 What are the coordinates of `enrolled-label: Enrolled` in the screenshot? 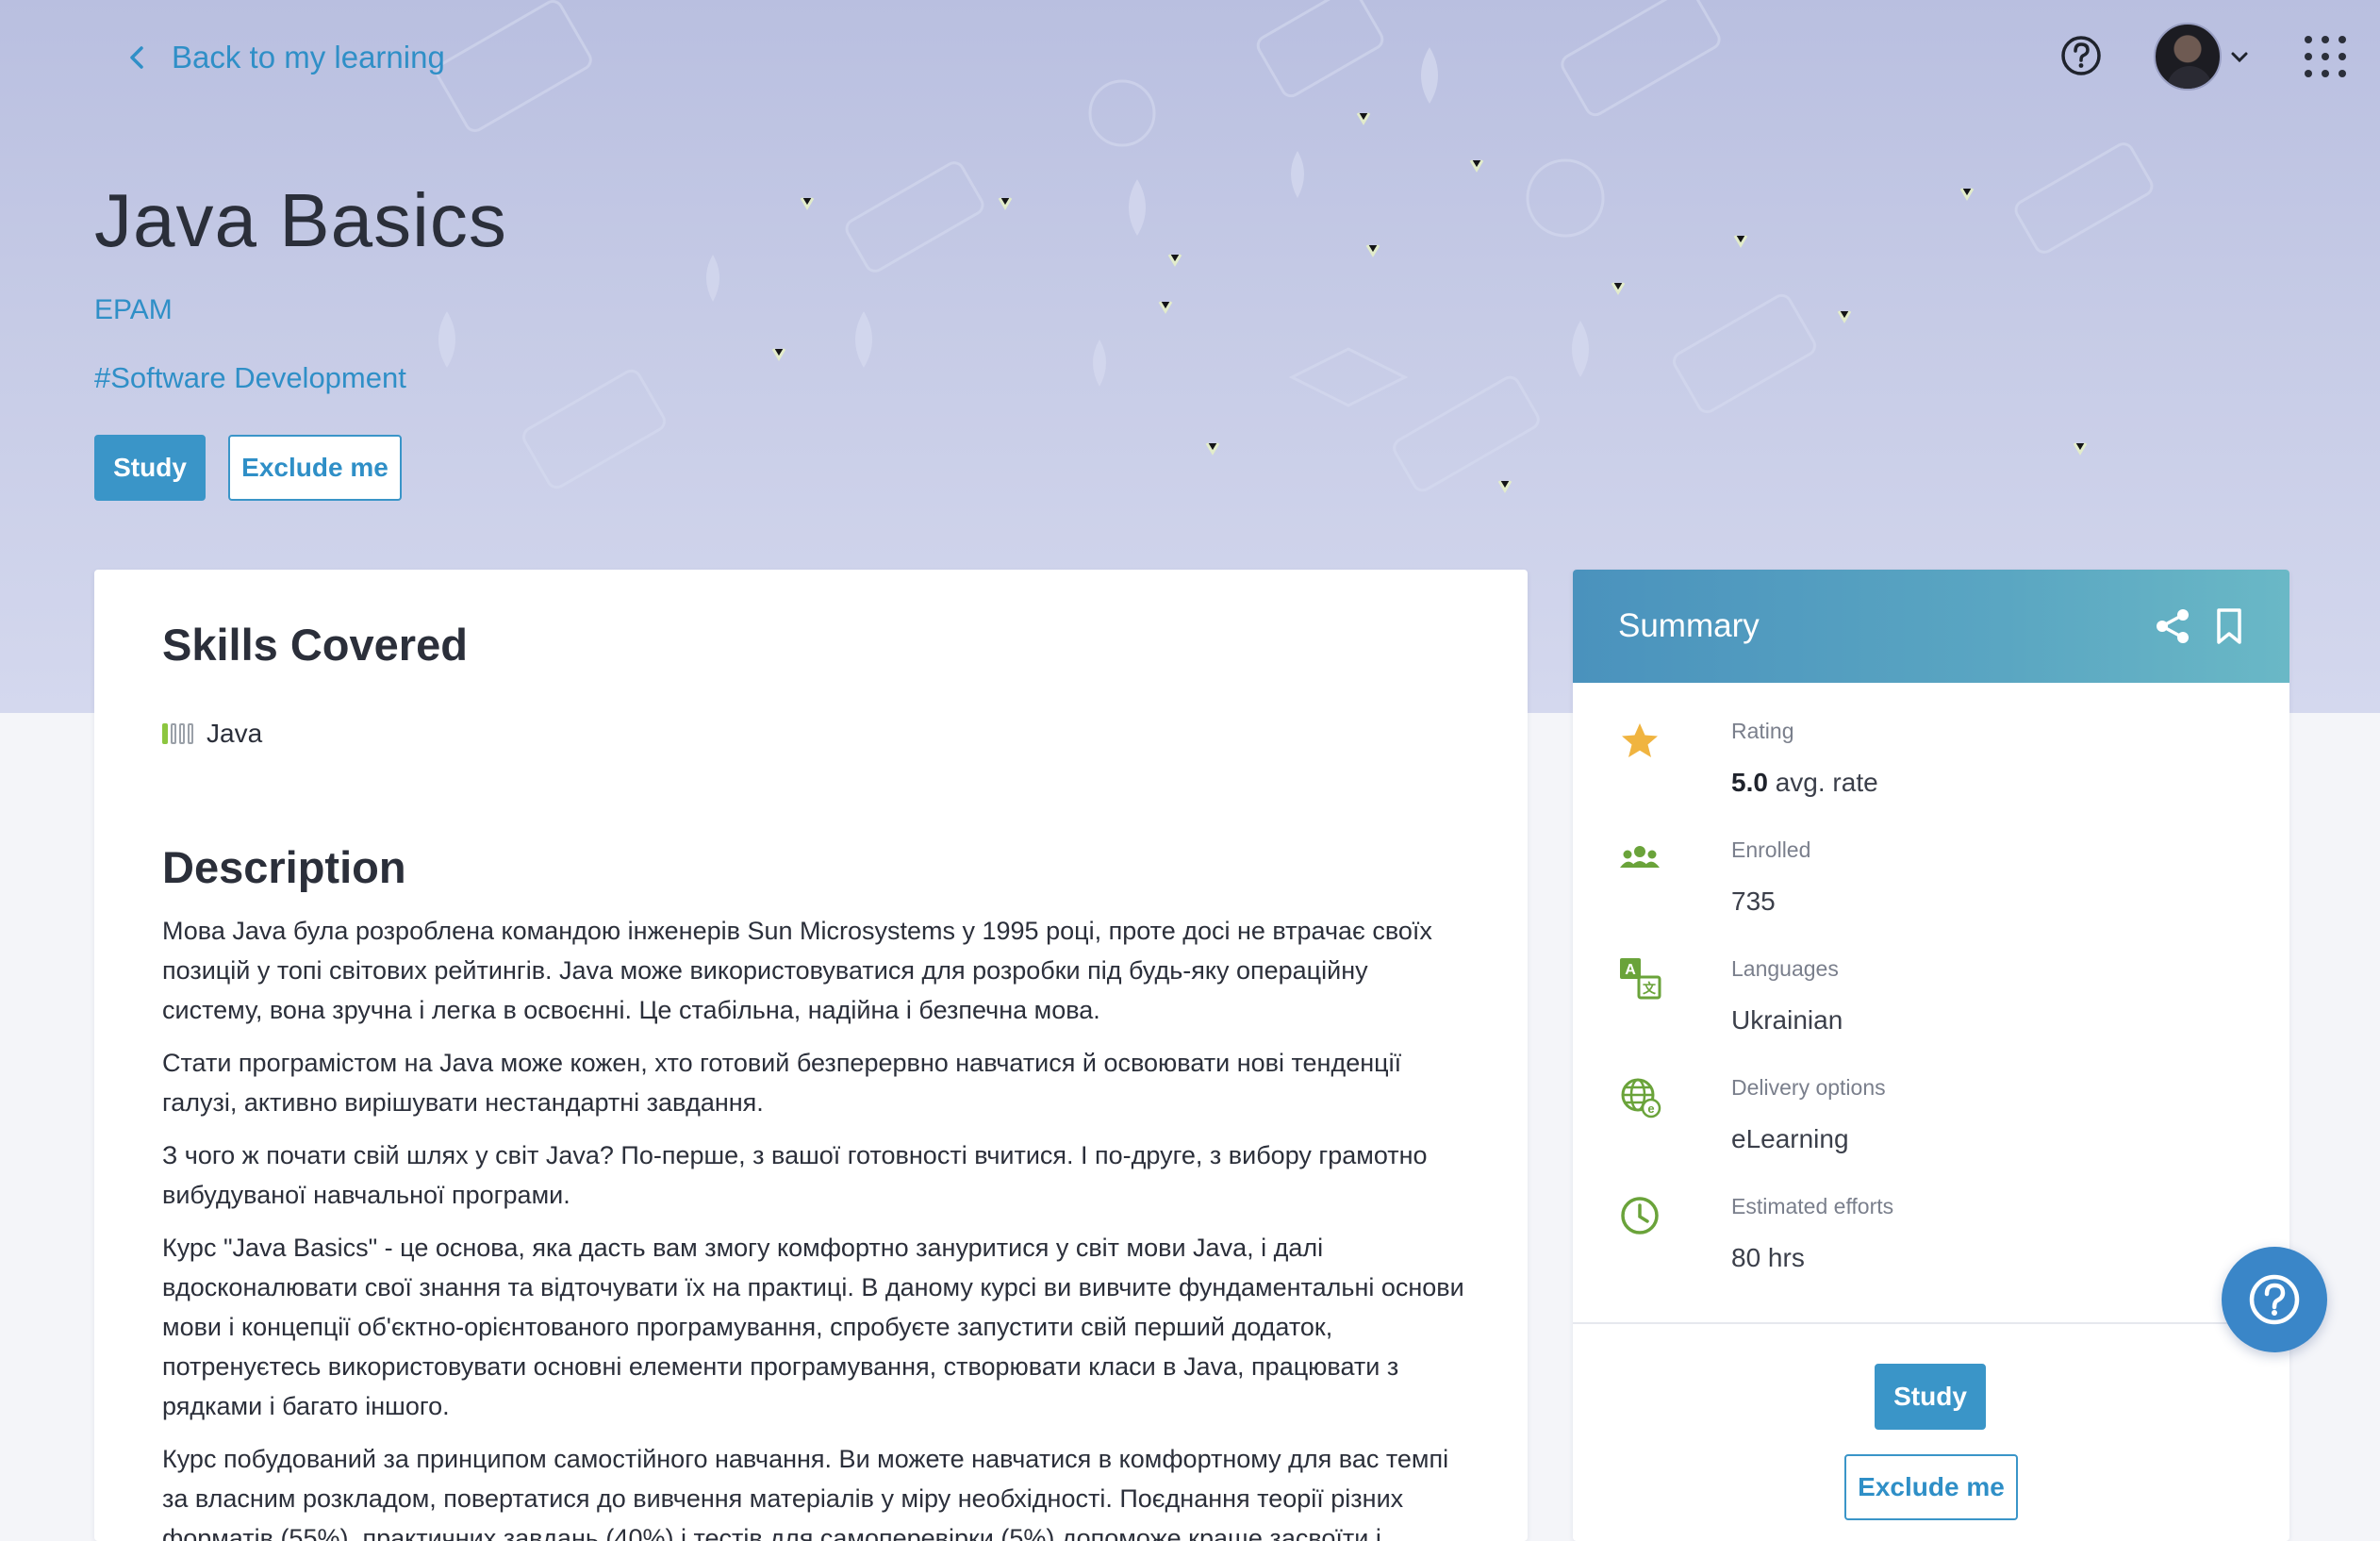 It's located at (1771, 849).